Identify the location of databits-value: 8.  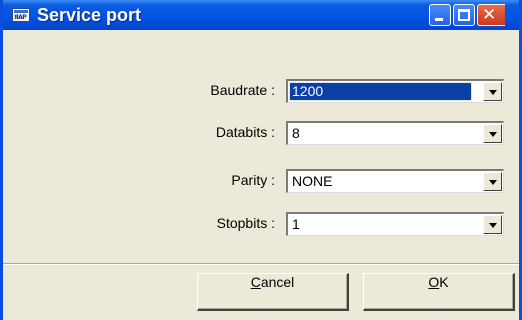
(296, 133).